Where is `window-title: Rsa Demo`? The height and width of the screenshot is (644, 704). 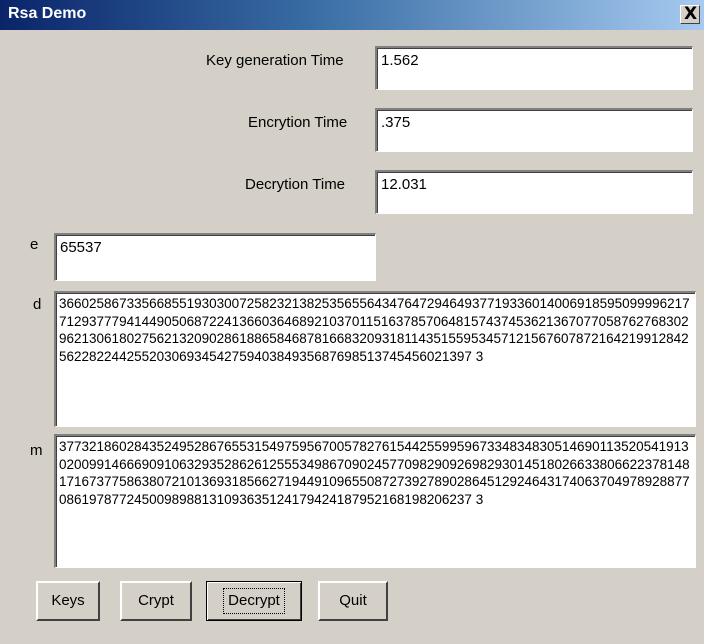
window-title: Rsa Demo is located at coordinates (47, 13).